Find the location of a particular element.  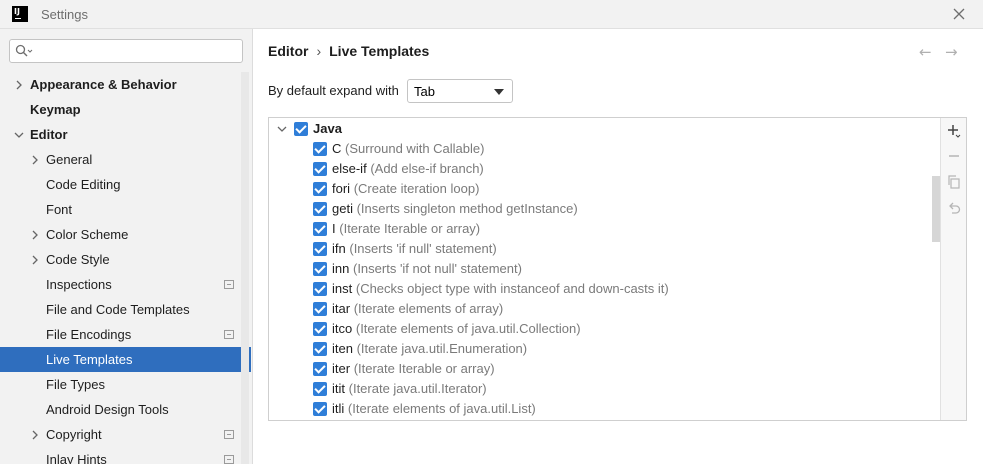

sidebar-item-label: Inspections is located at coordinates (79, 284).